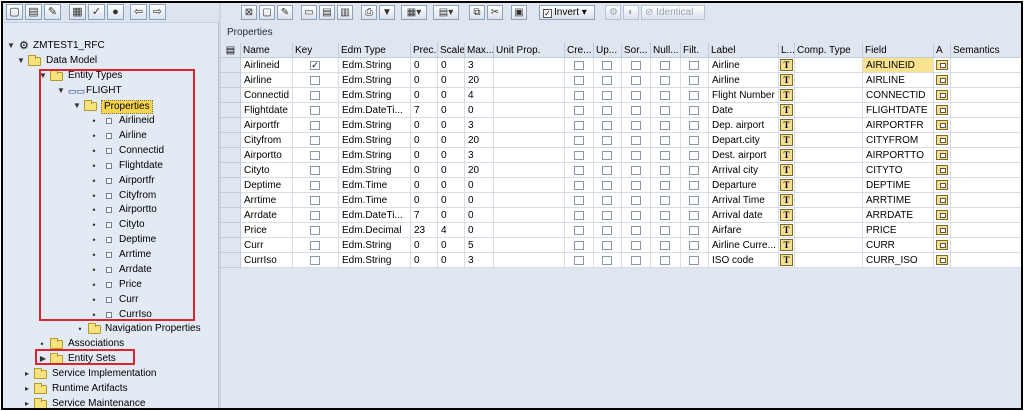 Image resolution: width=1024 pixels, height=411 pixels. What do you see at coordinates (479, 260) in the screenshot?
I see `cell-max-length: 3` at bounding box center [479, 260].